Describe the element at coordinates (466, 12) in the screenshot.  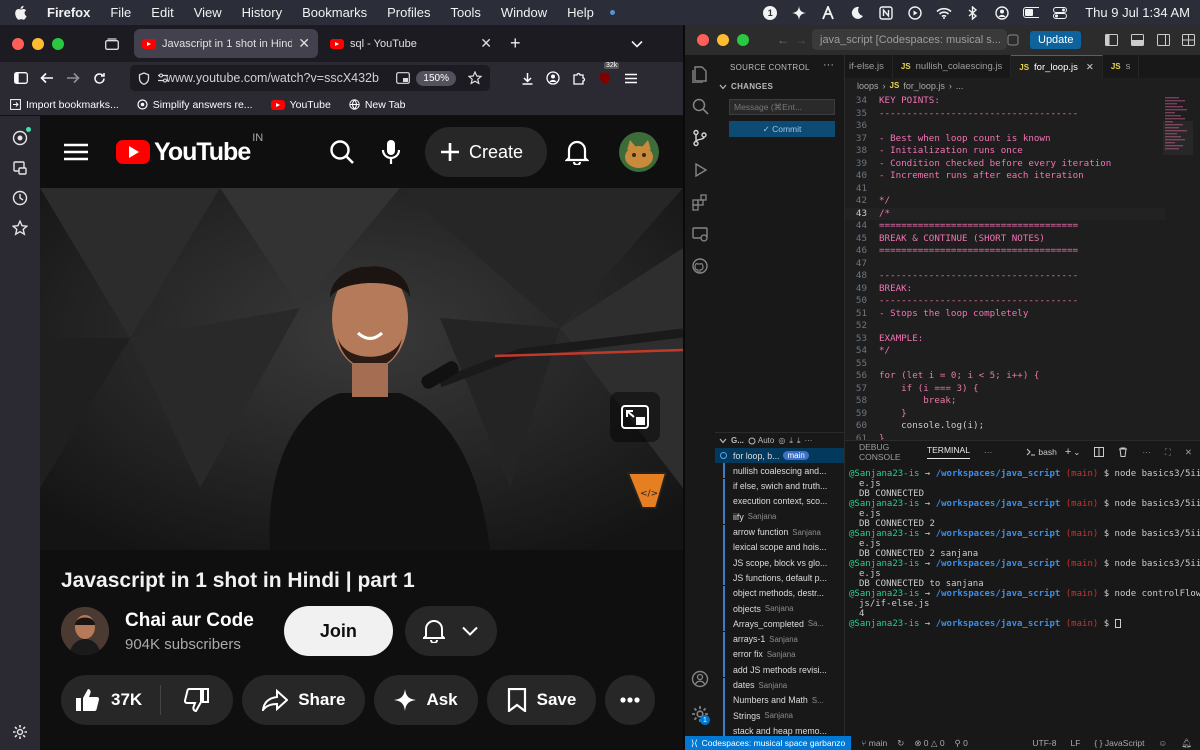
I see `menu-tools: Tools` at that location.